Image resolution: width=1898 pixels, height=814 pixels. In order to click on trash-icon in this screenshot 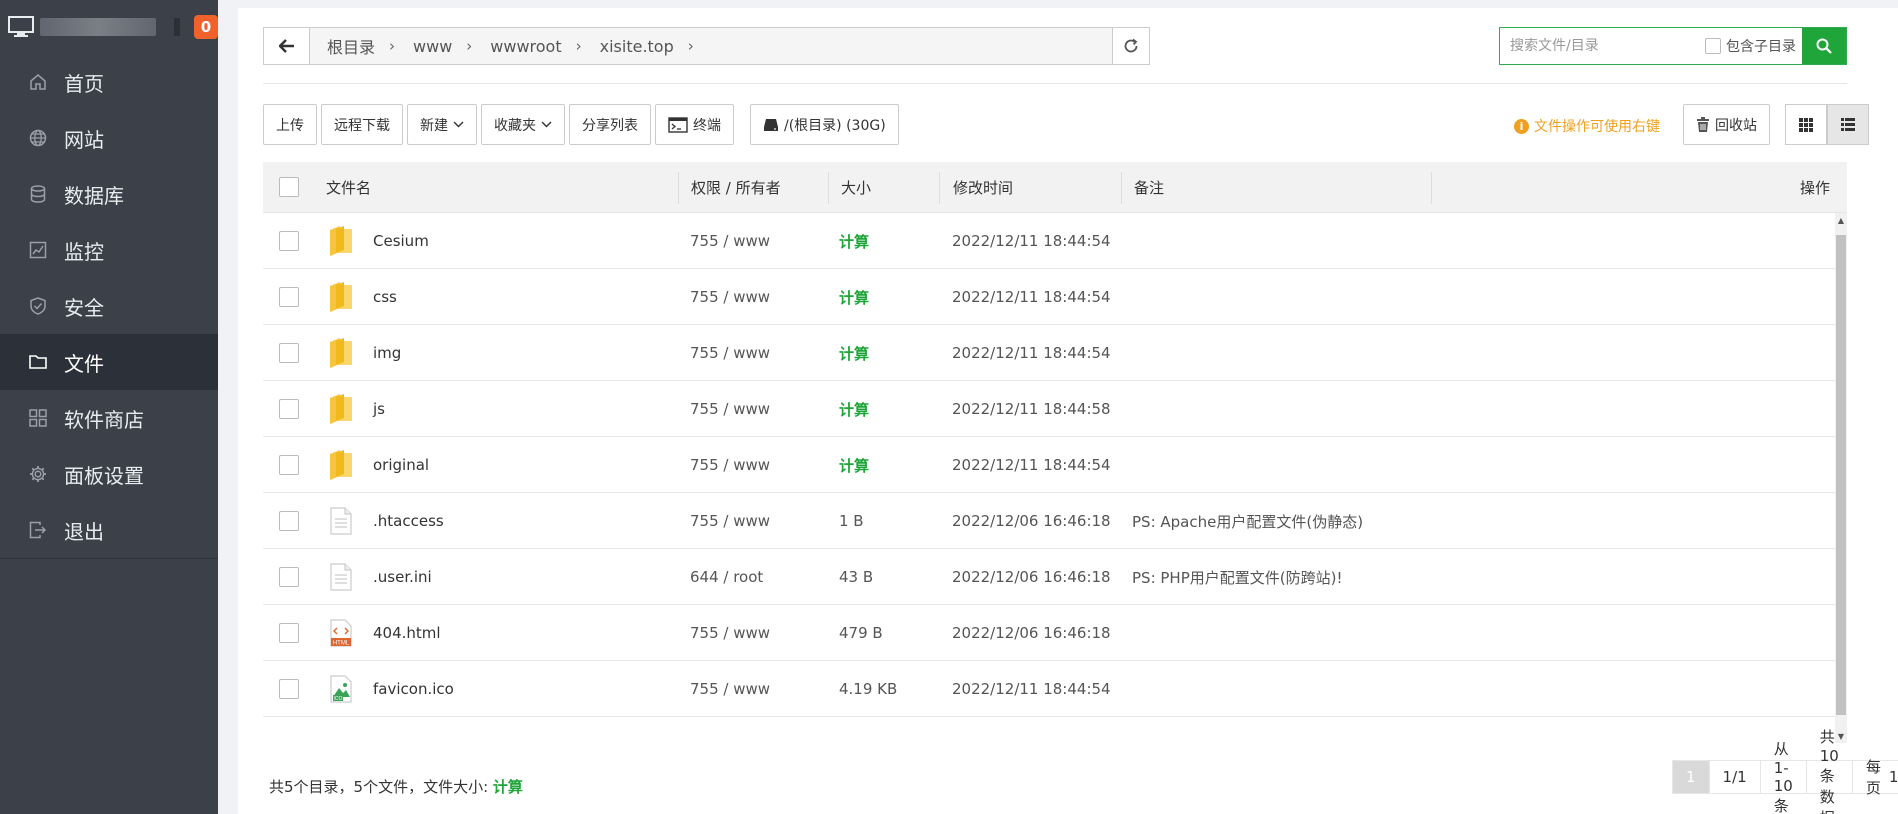, I will do `click(1703, 124)`.